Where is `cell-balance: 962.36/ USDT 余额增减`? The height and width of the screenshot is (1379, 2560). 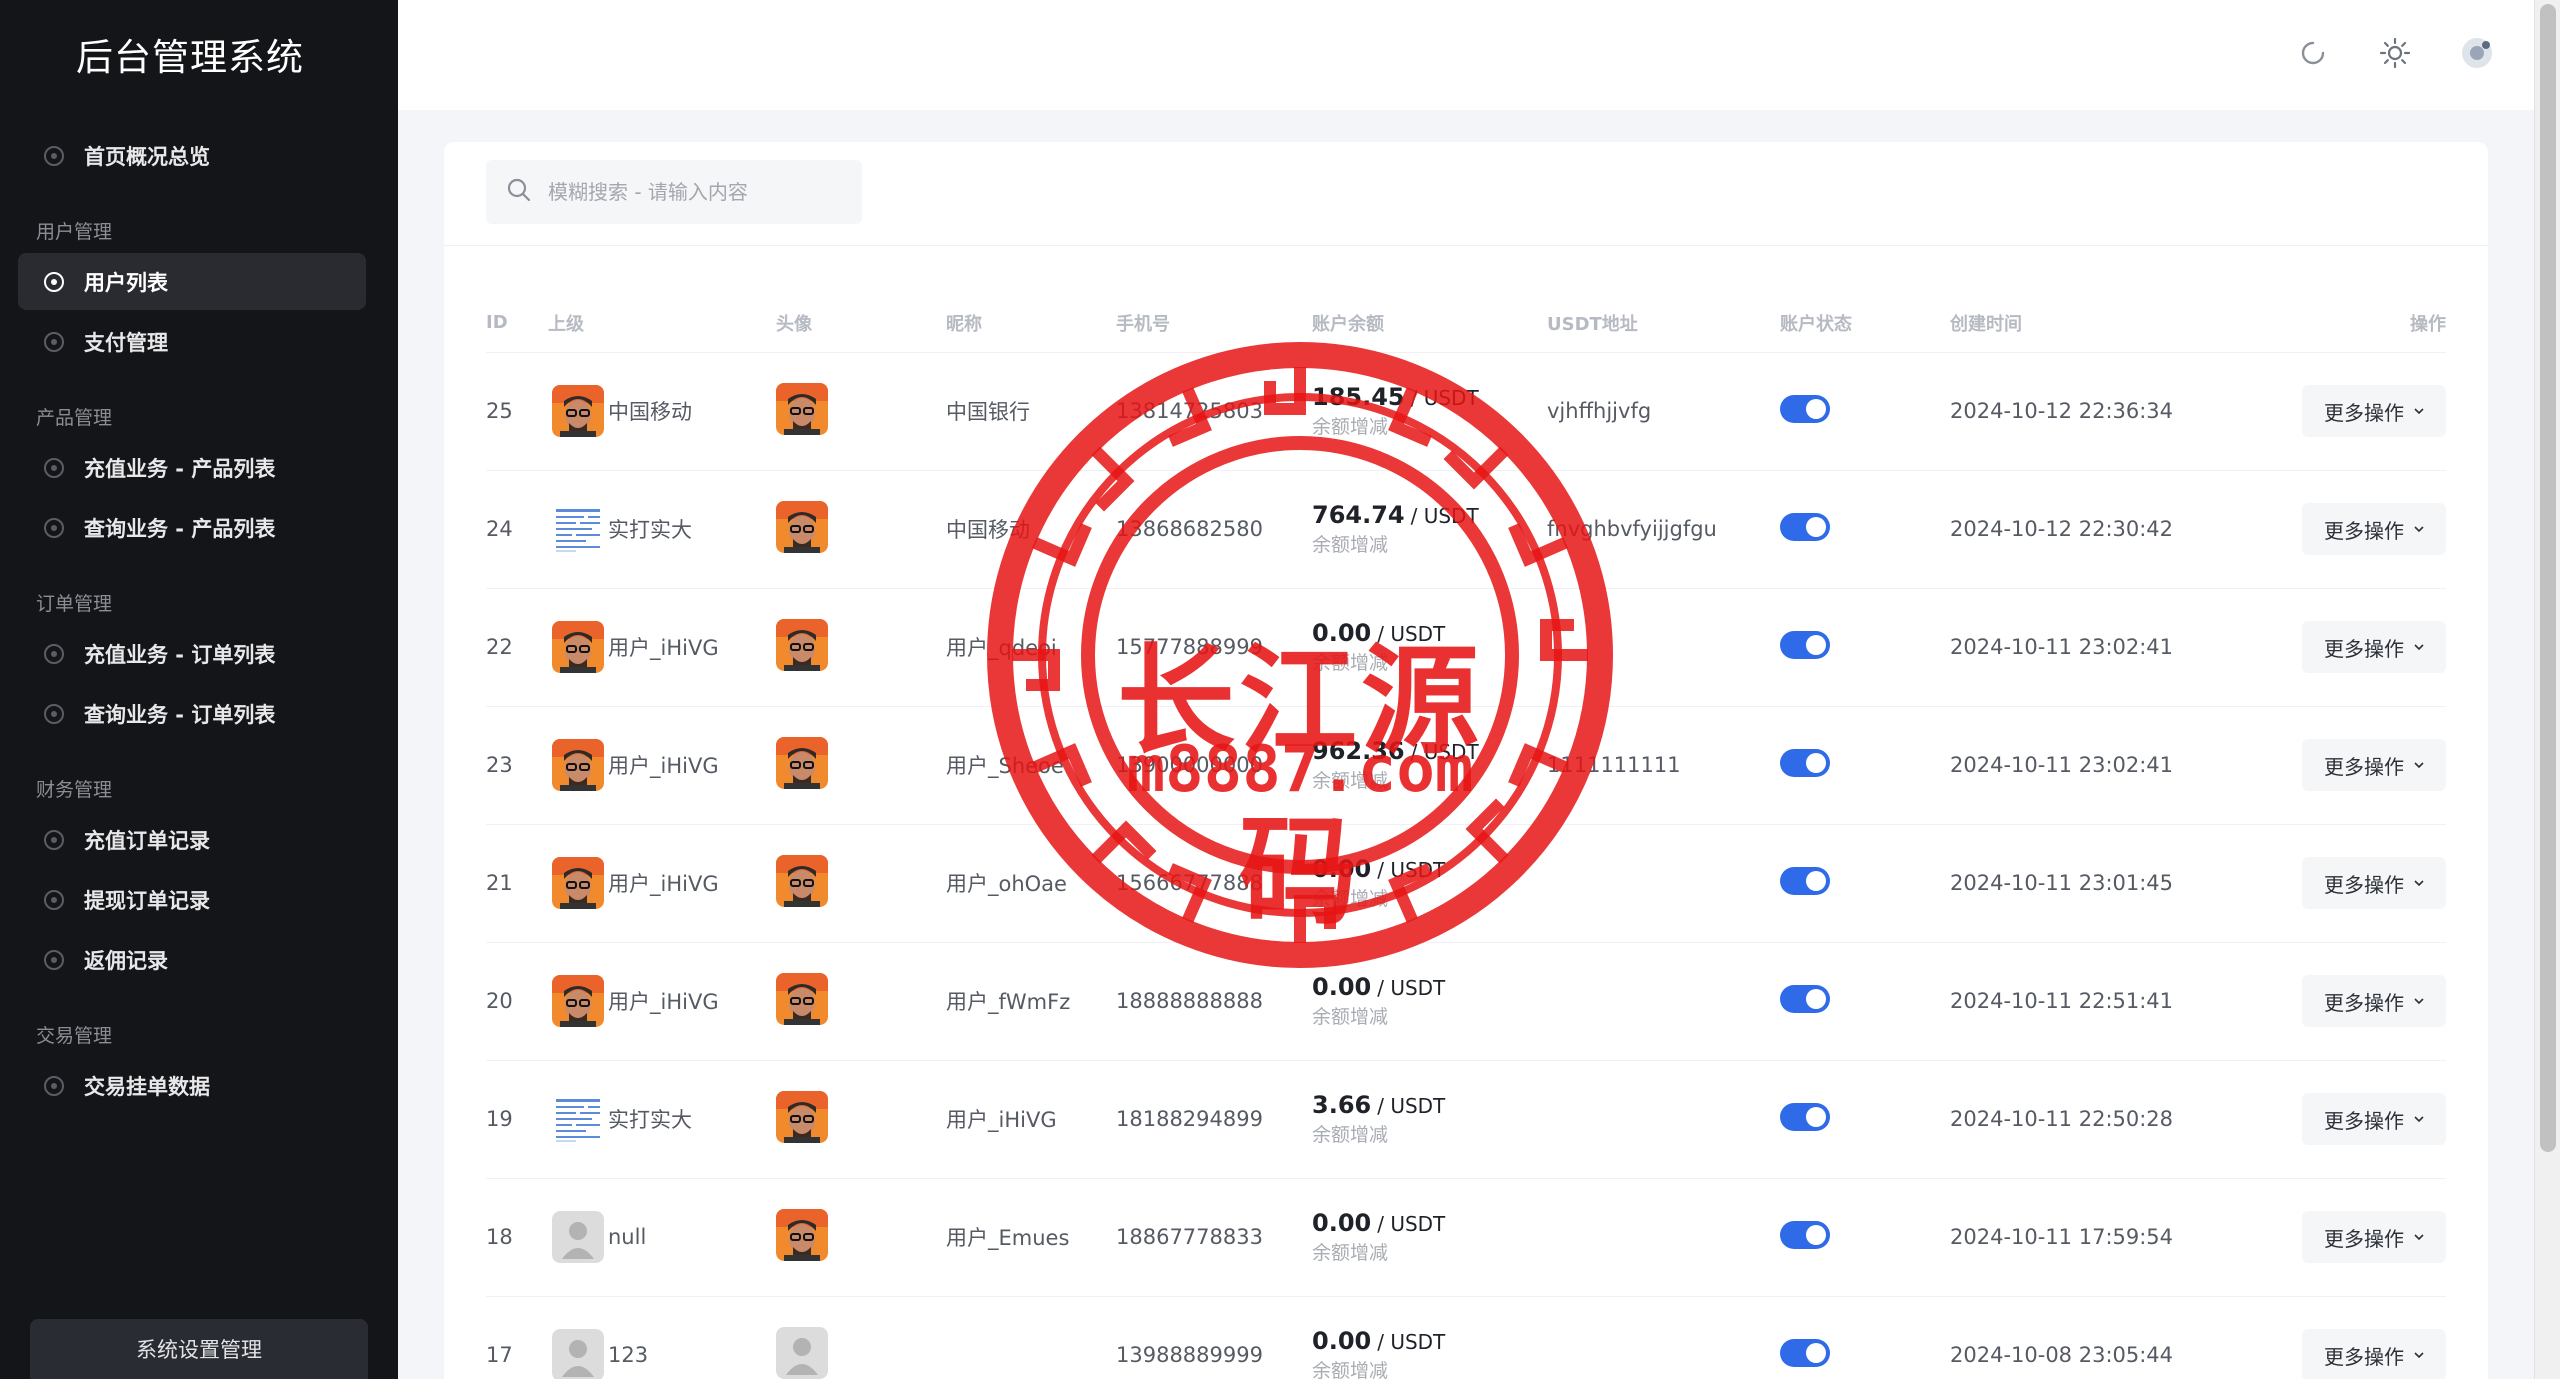 cell-balance: 962.36/ USDT 余额增减 is located at coordinates (1429, 765).